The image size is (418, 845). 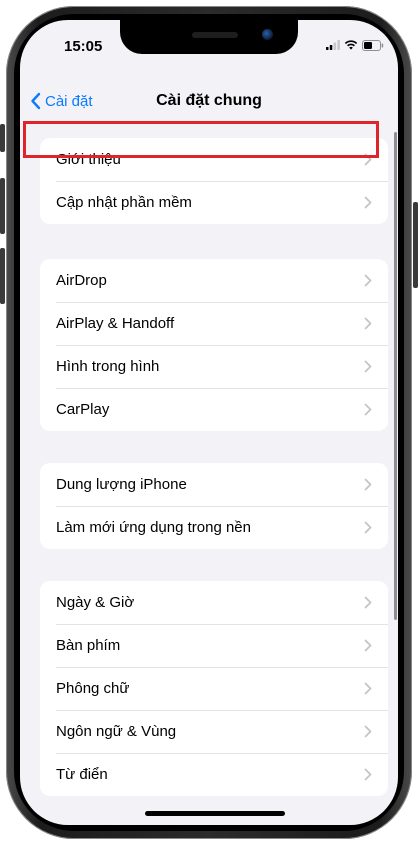 What do you see at coordinates (333, 45) in the screenshot?
I see `signal-icon` at bounding box center [333, 45].